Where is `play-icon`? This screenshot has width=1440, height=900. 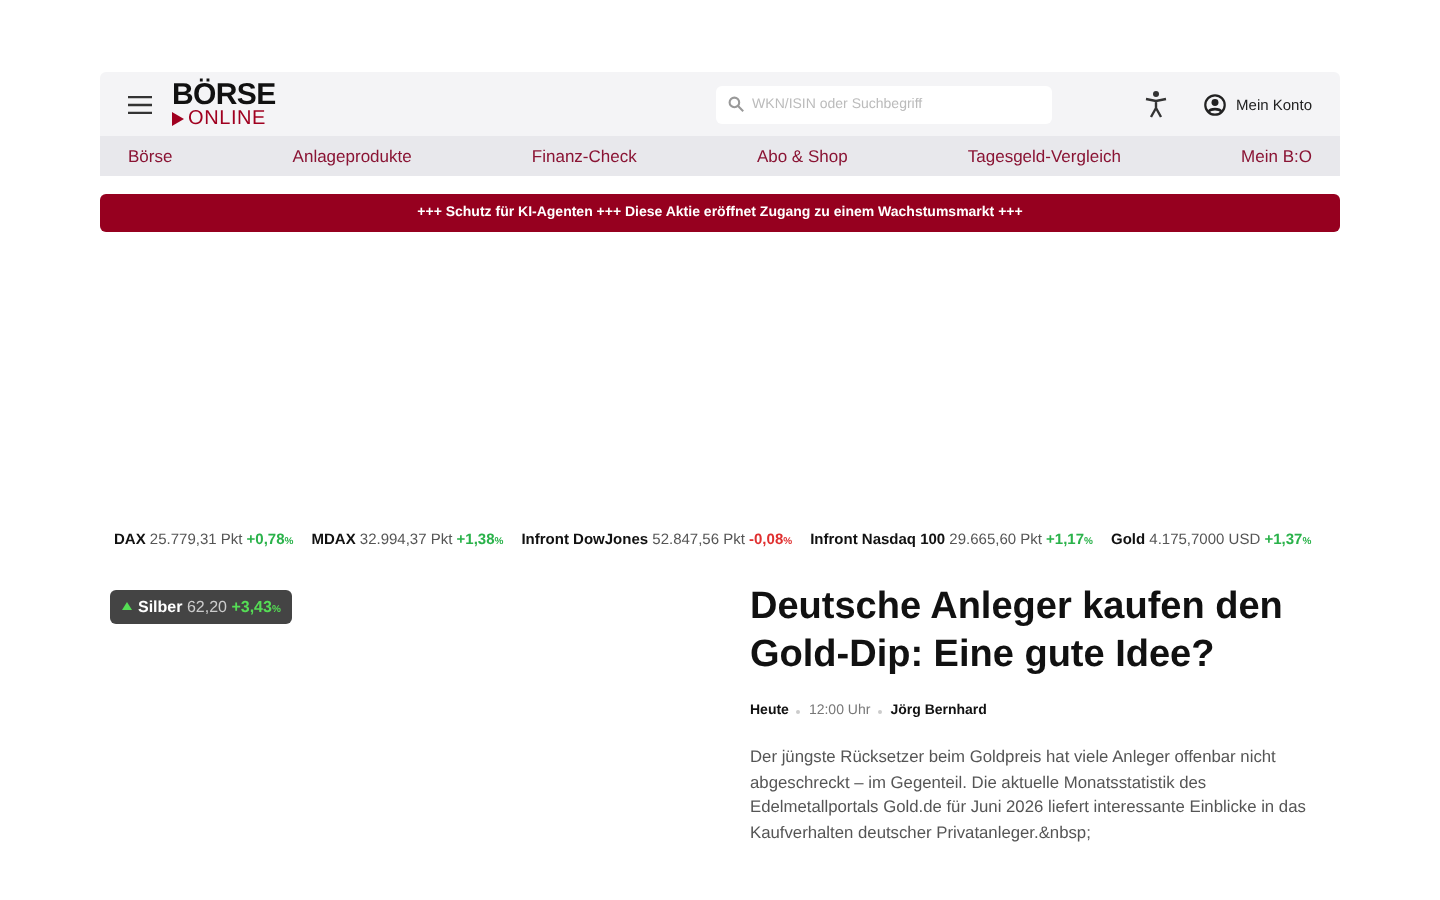
play-icon is located at coordinates (178, 119).